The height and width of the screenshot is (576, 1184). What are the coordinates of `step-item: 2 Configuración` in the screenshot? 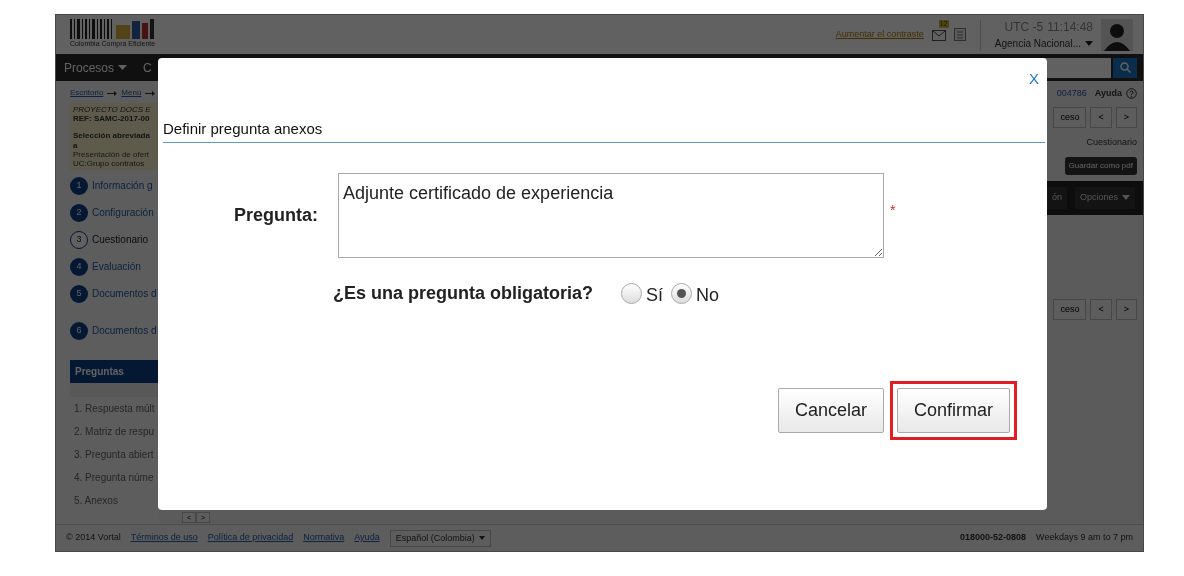 It's located at (114, 213).